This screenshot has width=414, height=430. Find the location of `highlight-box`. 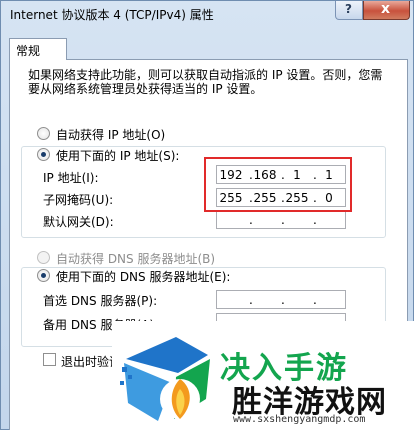

highlight-box is located at coordinates (278, 184).